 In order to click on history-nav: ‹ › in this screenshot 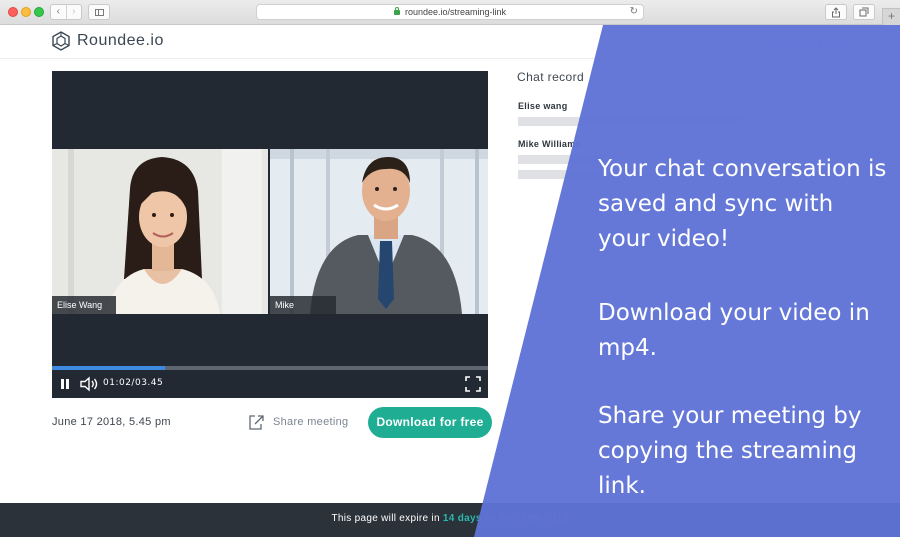, I will do `click(66, 12)`.